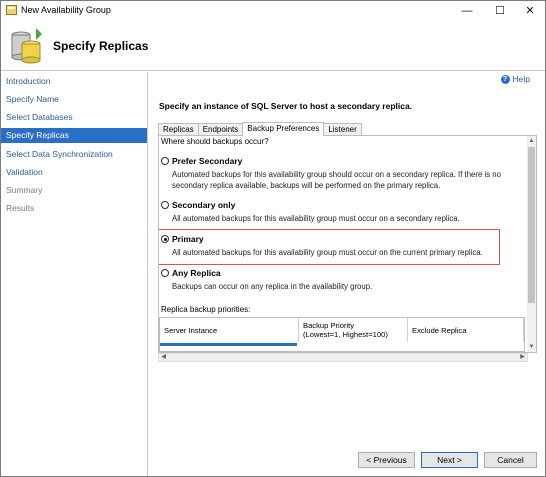 This screenshot has width=546, height=477. I want to click on maximize-button: ☐, so click(500, 10).